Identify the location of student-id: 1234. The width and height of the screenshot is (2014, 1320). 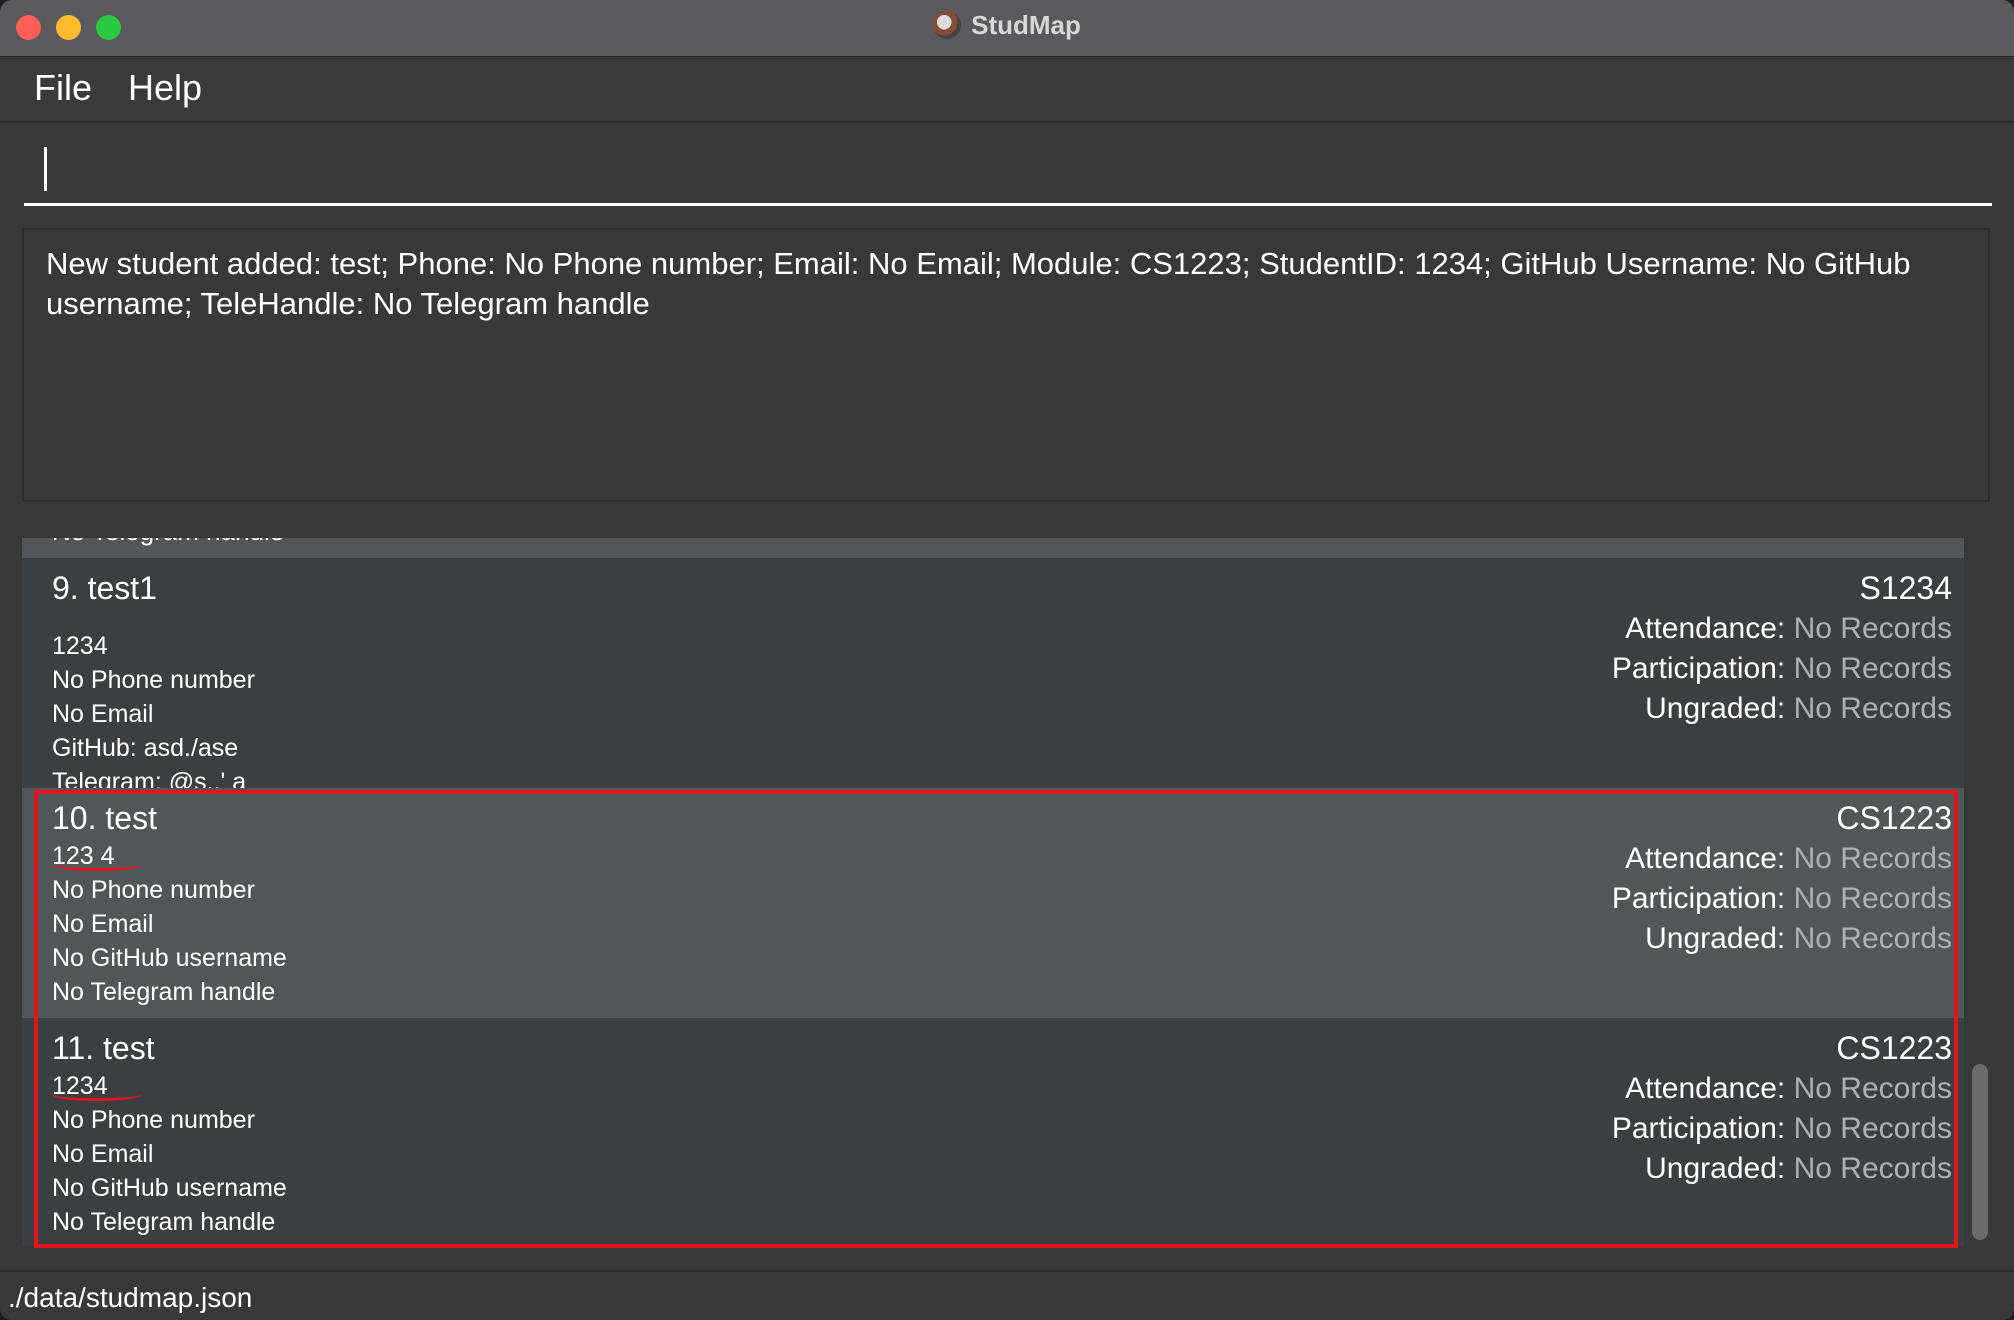
(80, 646).